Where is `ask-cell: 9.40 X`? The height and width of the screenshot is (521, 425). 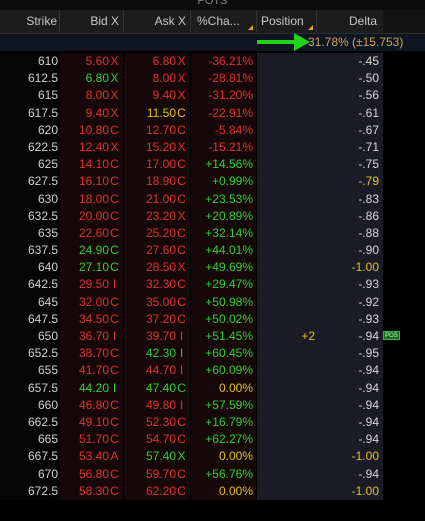
ask-cell: 9.40 X is located at coordinates (157, 96).